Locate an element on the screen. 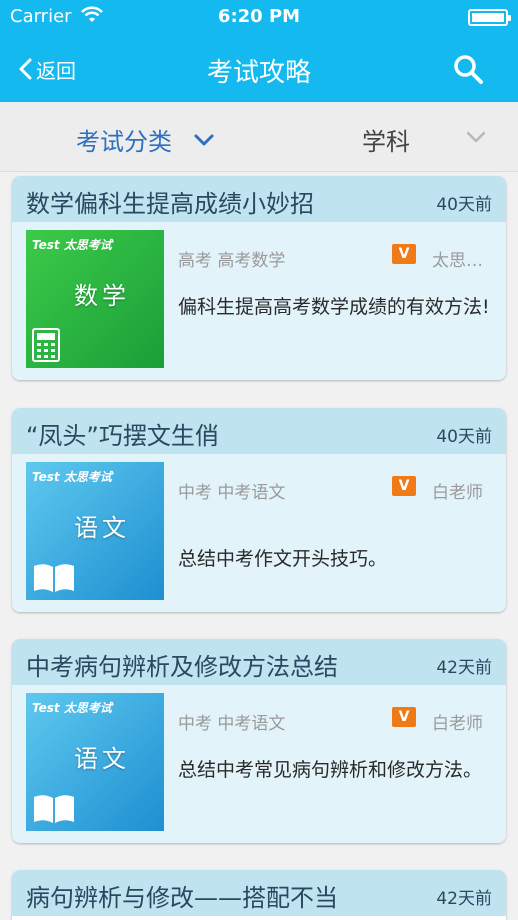 The image size is (518, 920). filter-subject-label: 学科 is located at coordinates (386, 142).